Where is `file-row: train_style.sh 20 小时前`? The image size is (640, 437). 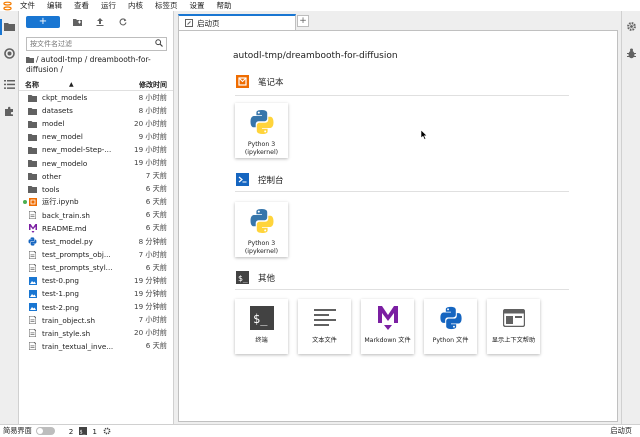 file-row: train_style.sh 20 小时前 is located at coordinates (96, 333).